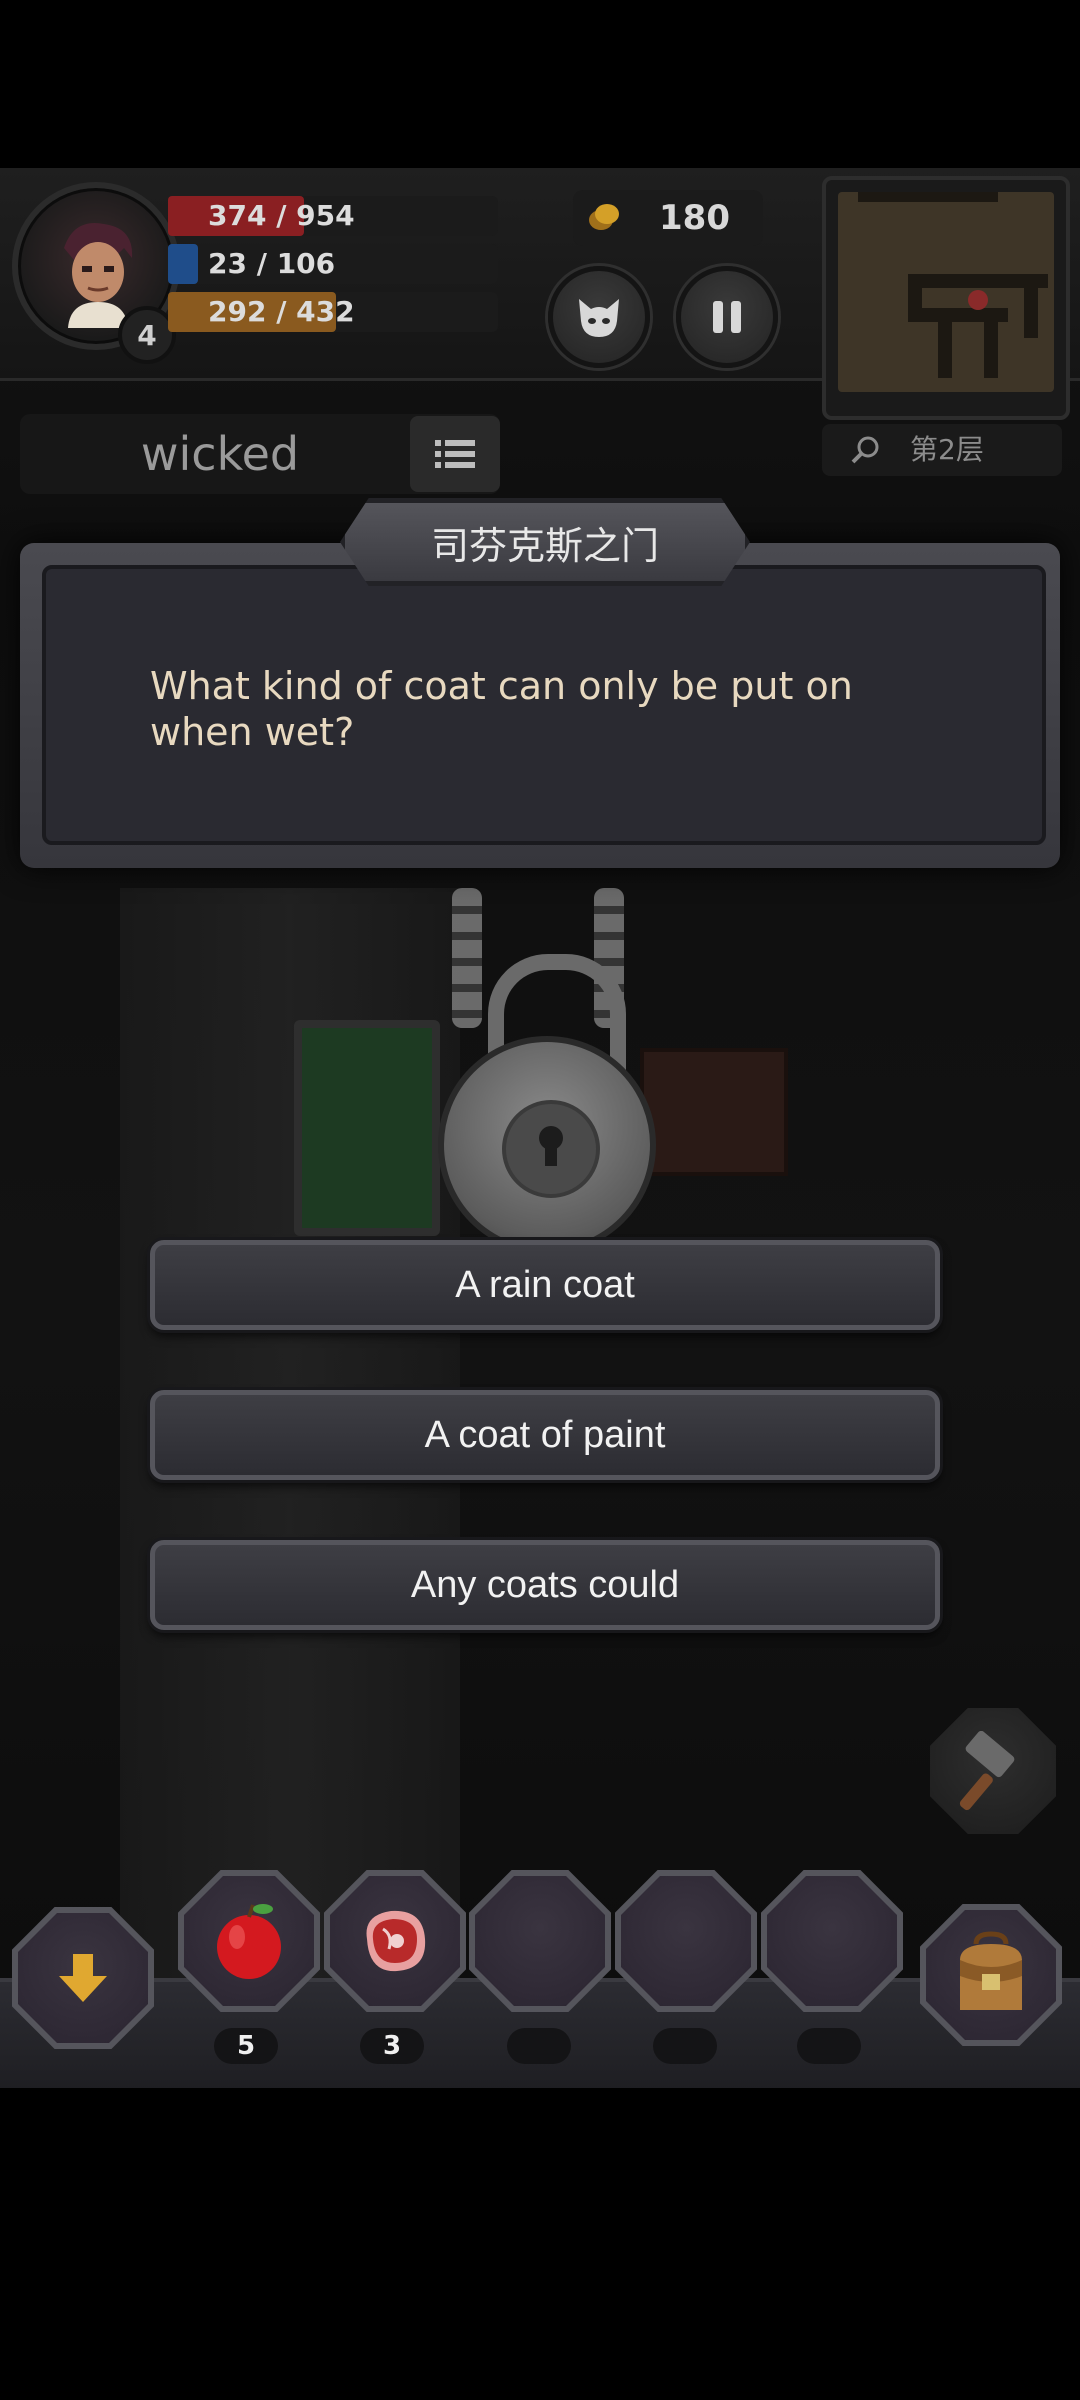 This screenshot has width=1080, height=2400. What do you see at coordinates (281, 311) in the screenshot?
I see `exp-text: 292 / 432` at bounding box center [281, 311].